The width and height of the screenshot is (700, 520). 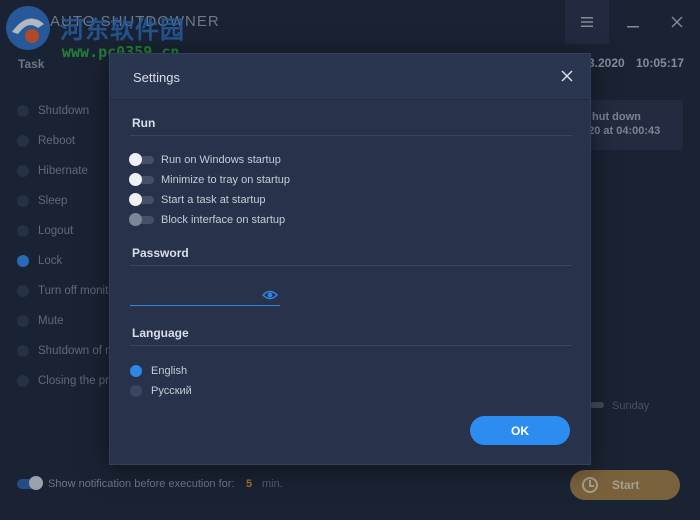 I want to click on option-start-task: Start a task at startup, so click(x=197, y=200).